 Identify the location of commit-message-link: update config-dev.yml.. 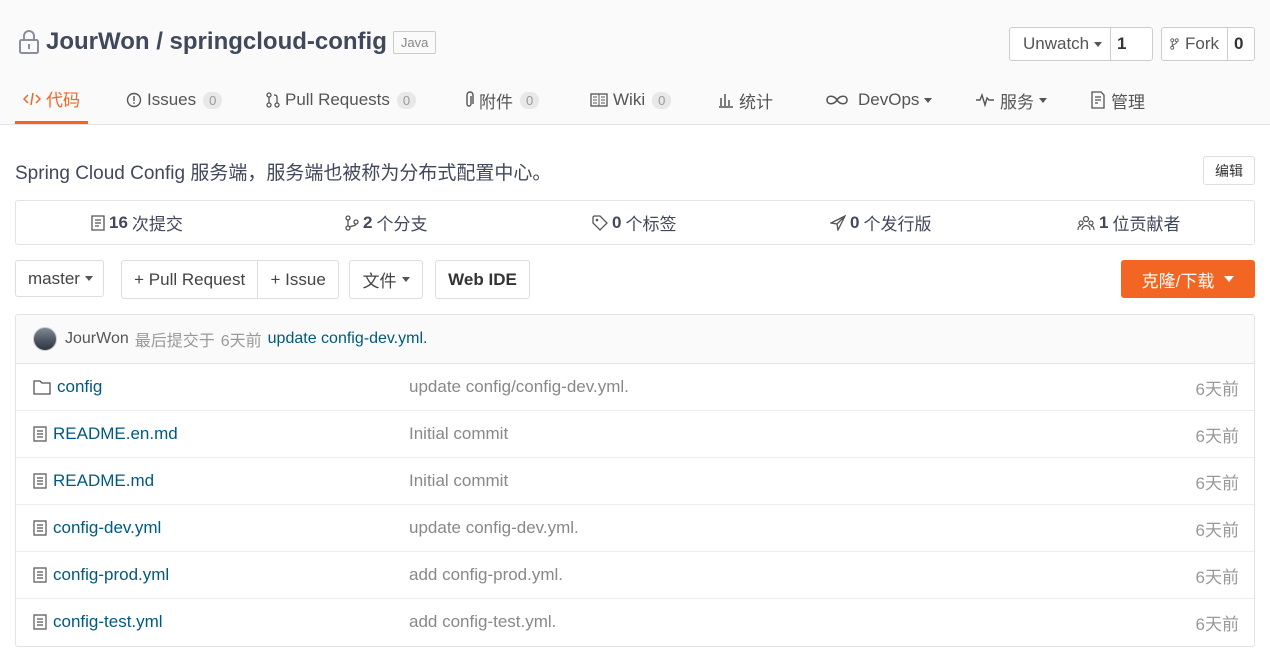
(348, 339).